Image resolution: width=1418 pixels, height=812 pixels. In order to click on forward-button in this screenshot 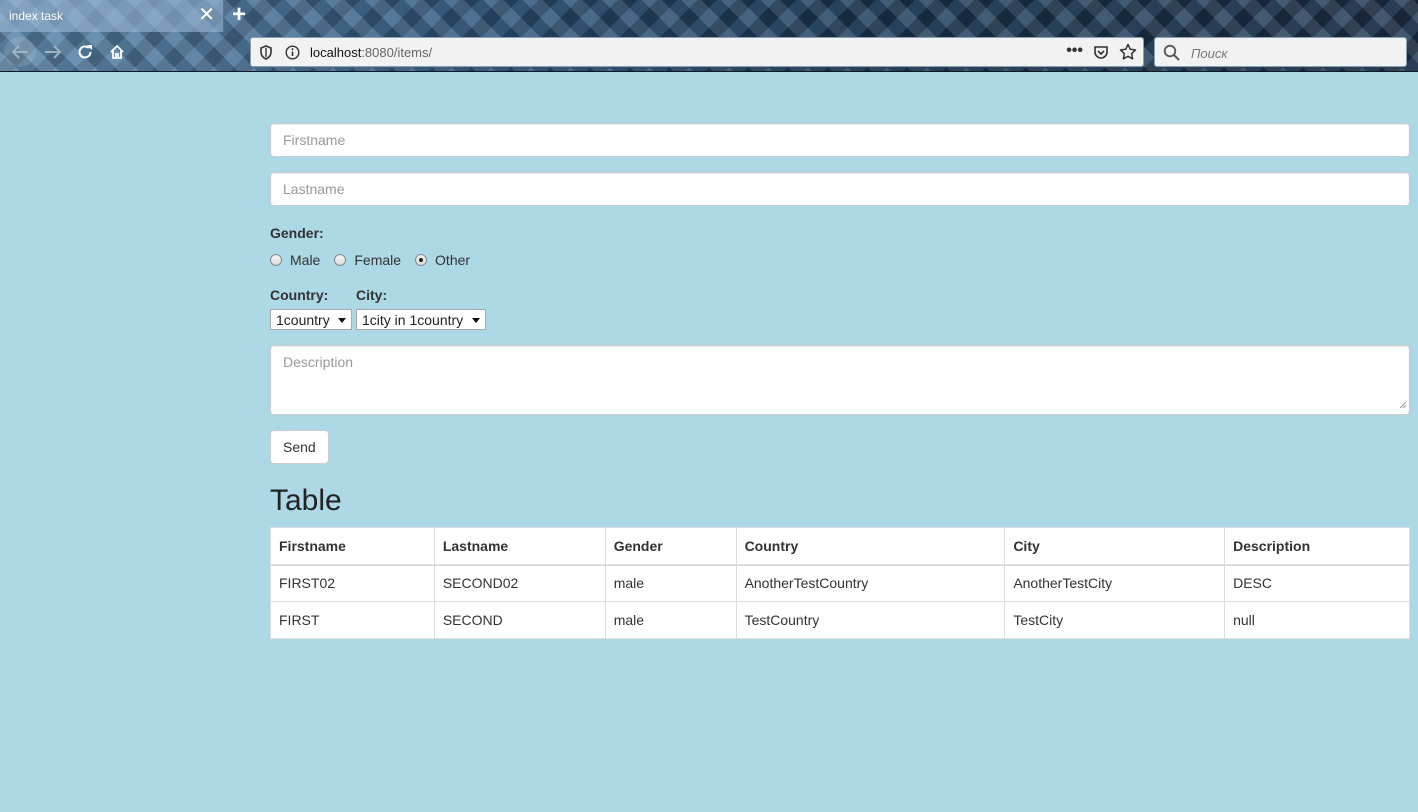, I will do `click(53, 52)`.